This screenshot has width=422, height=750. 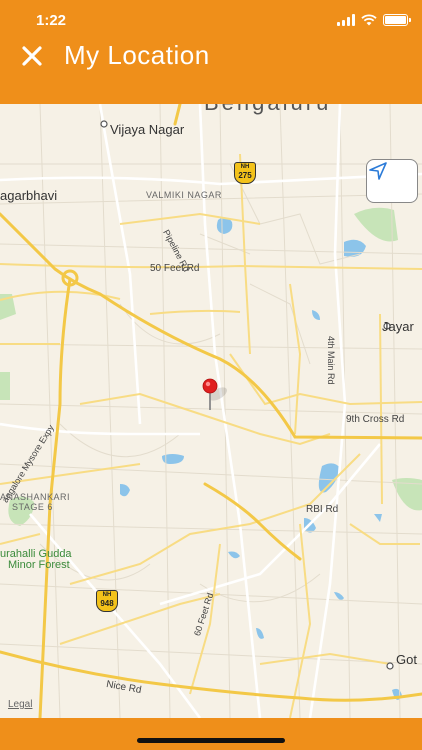 What do you see at coordinates (184, 195) in the screenshot?
I see `map-label-valmiki-nagar: VALMIKI NAGAR` at bounding box center [184, 195].